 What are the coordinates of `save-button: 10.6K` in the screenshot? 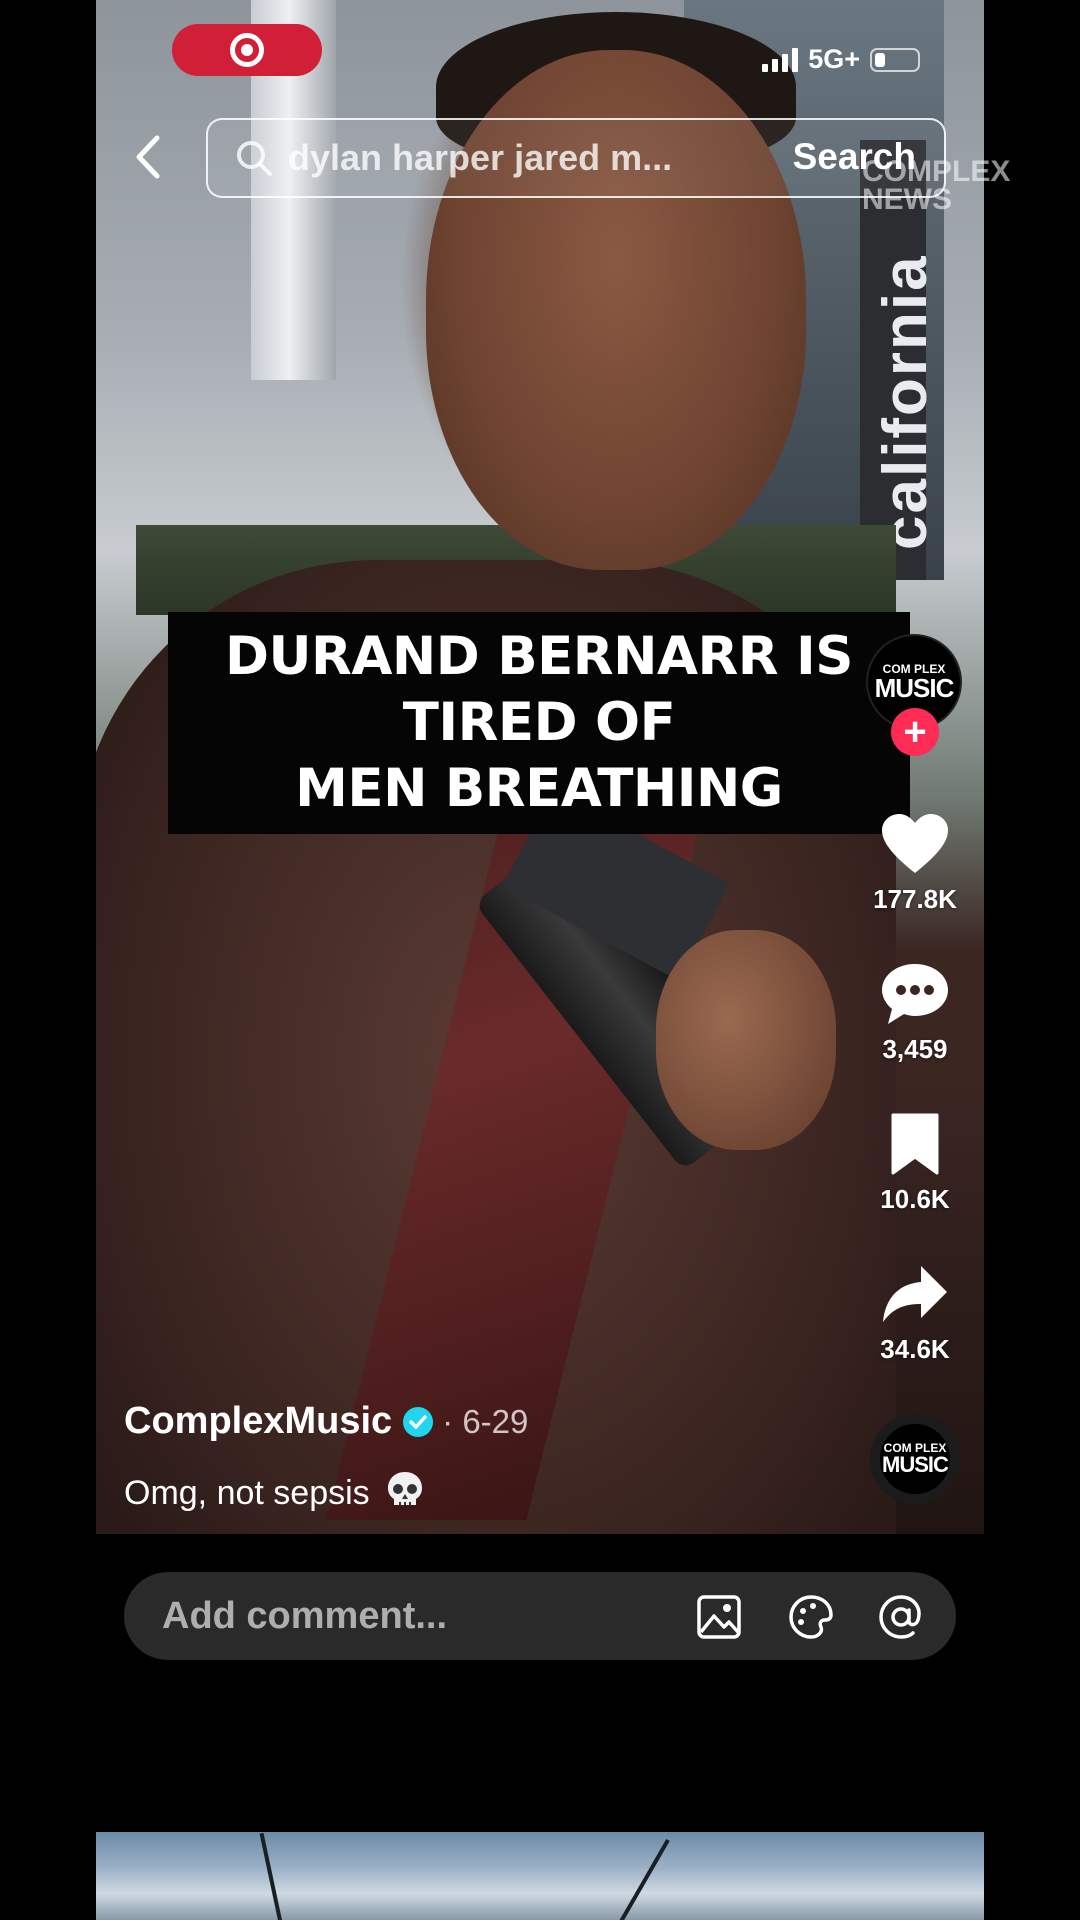 It's located at (915, 1162).